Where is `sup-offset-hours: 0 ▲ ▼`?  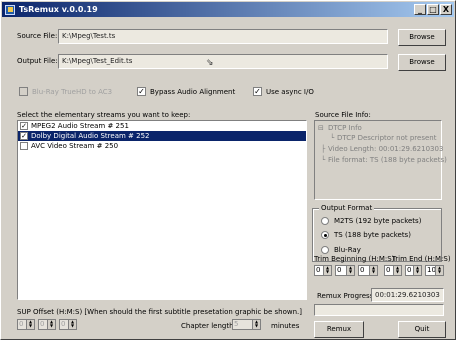
sup-offset-hours: 0 ▲ ▼ is located at coordinates (26, 324).